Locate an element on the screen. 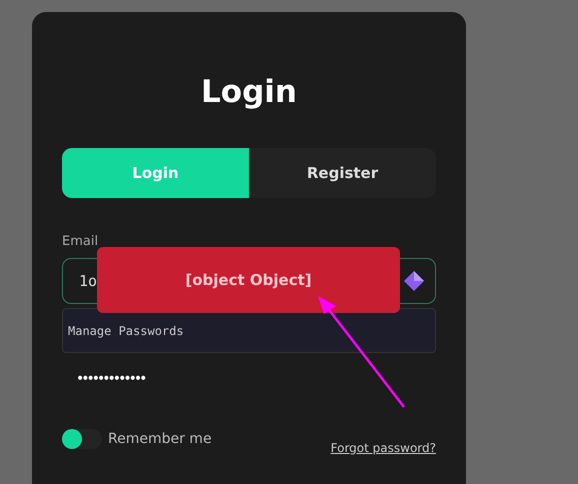 The width and height of the screenshot is (578, 484). password-field: ••••••••••••• is located at coordinates (110, 379).